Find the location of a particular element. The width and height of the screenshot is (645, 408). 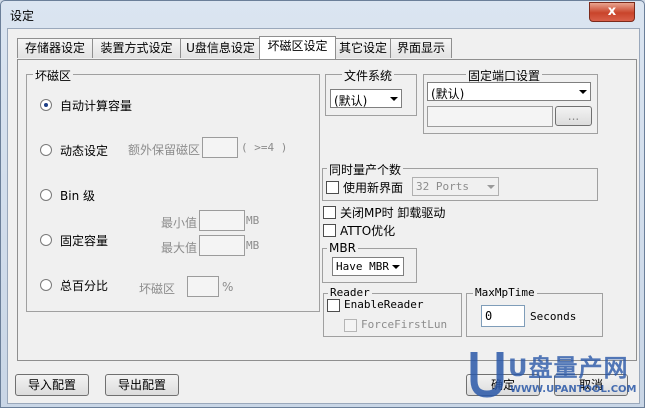

tab-install-mode: 装置方式设定 is located at coordinates (136, 48).